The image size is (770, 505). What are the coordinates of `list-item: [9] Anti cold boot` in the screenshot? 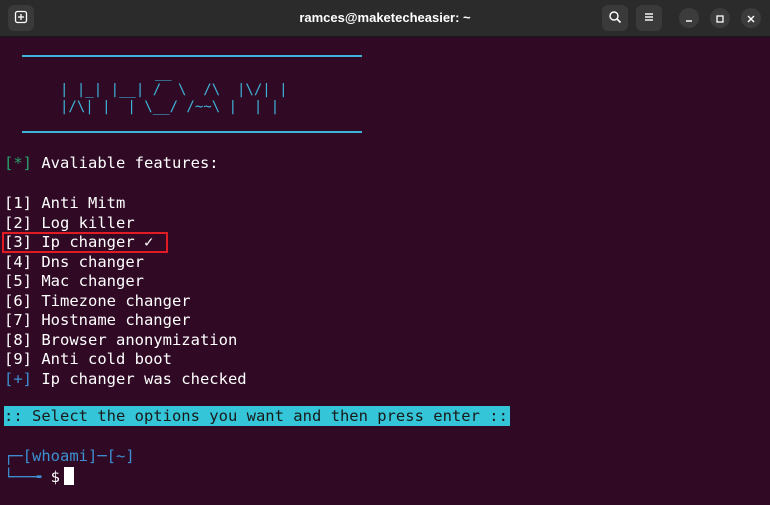 It's located at (88, 359).